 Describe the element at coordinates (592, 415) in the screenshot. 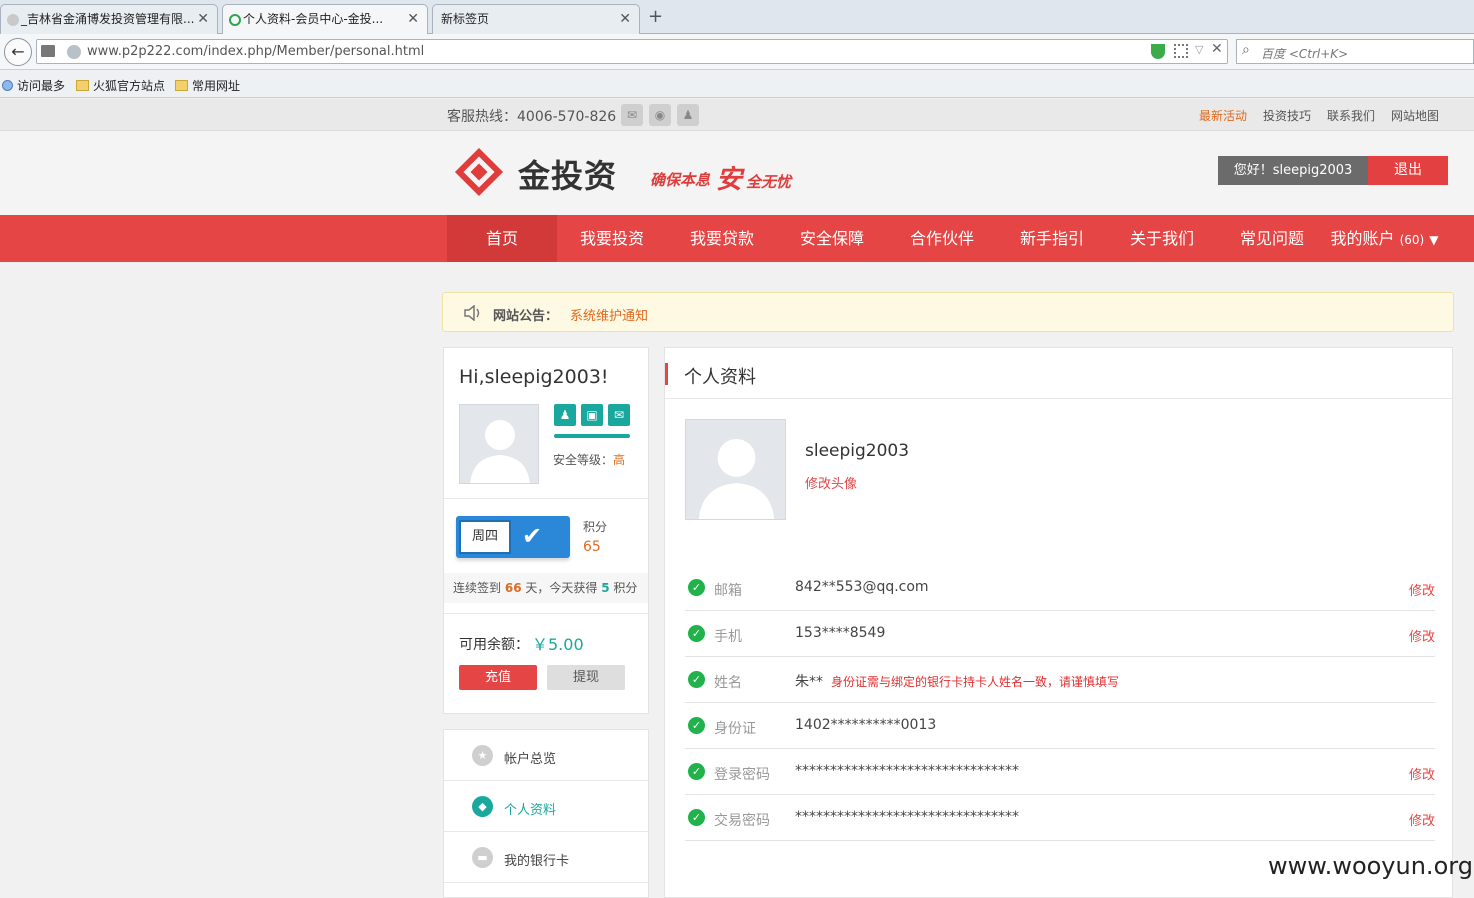

I see `phone-verify-icon: ▣` at that location.